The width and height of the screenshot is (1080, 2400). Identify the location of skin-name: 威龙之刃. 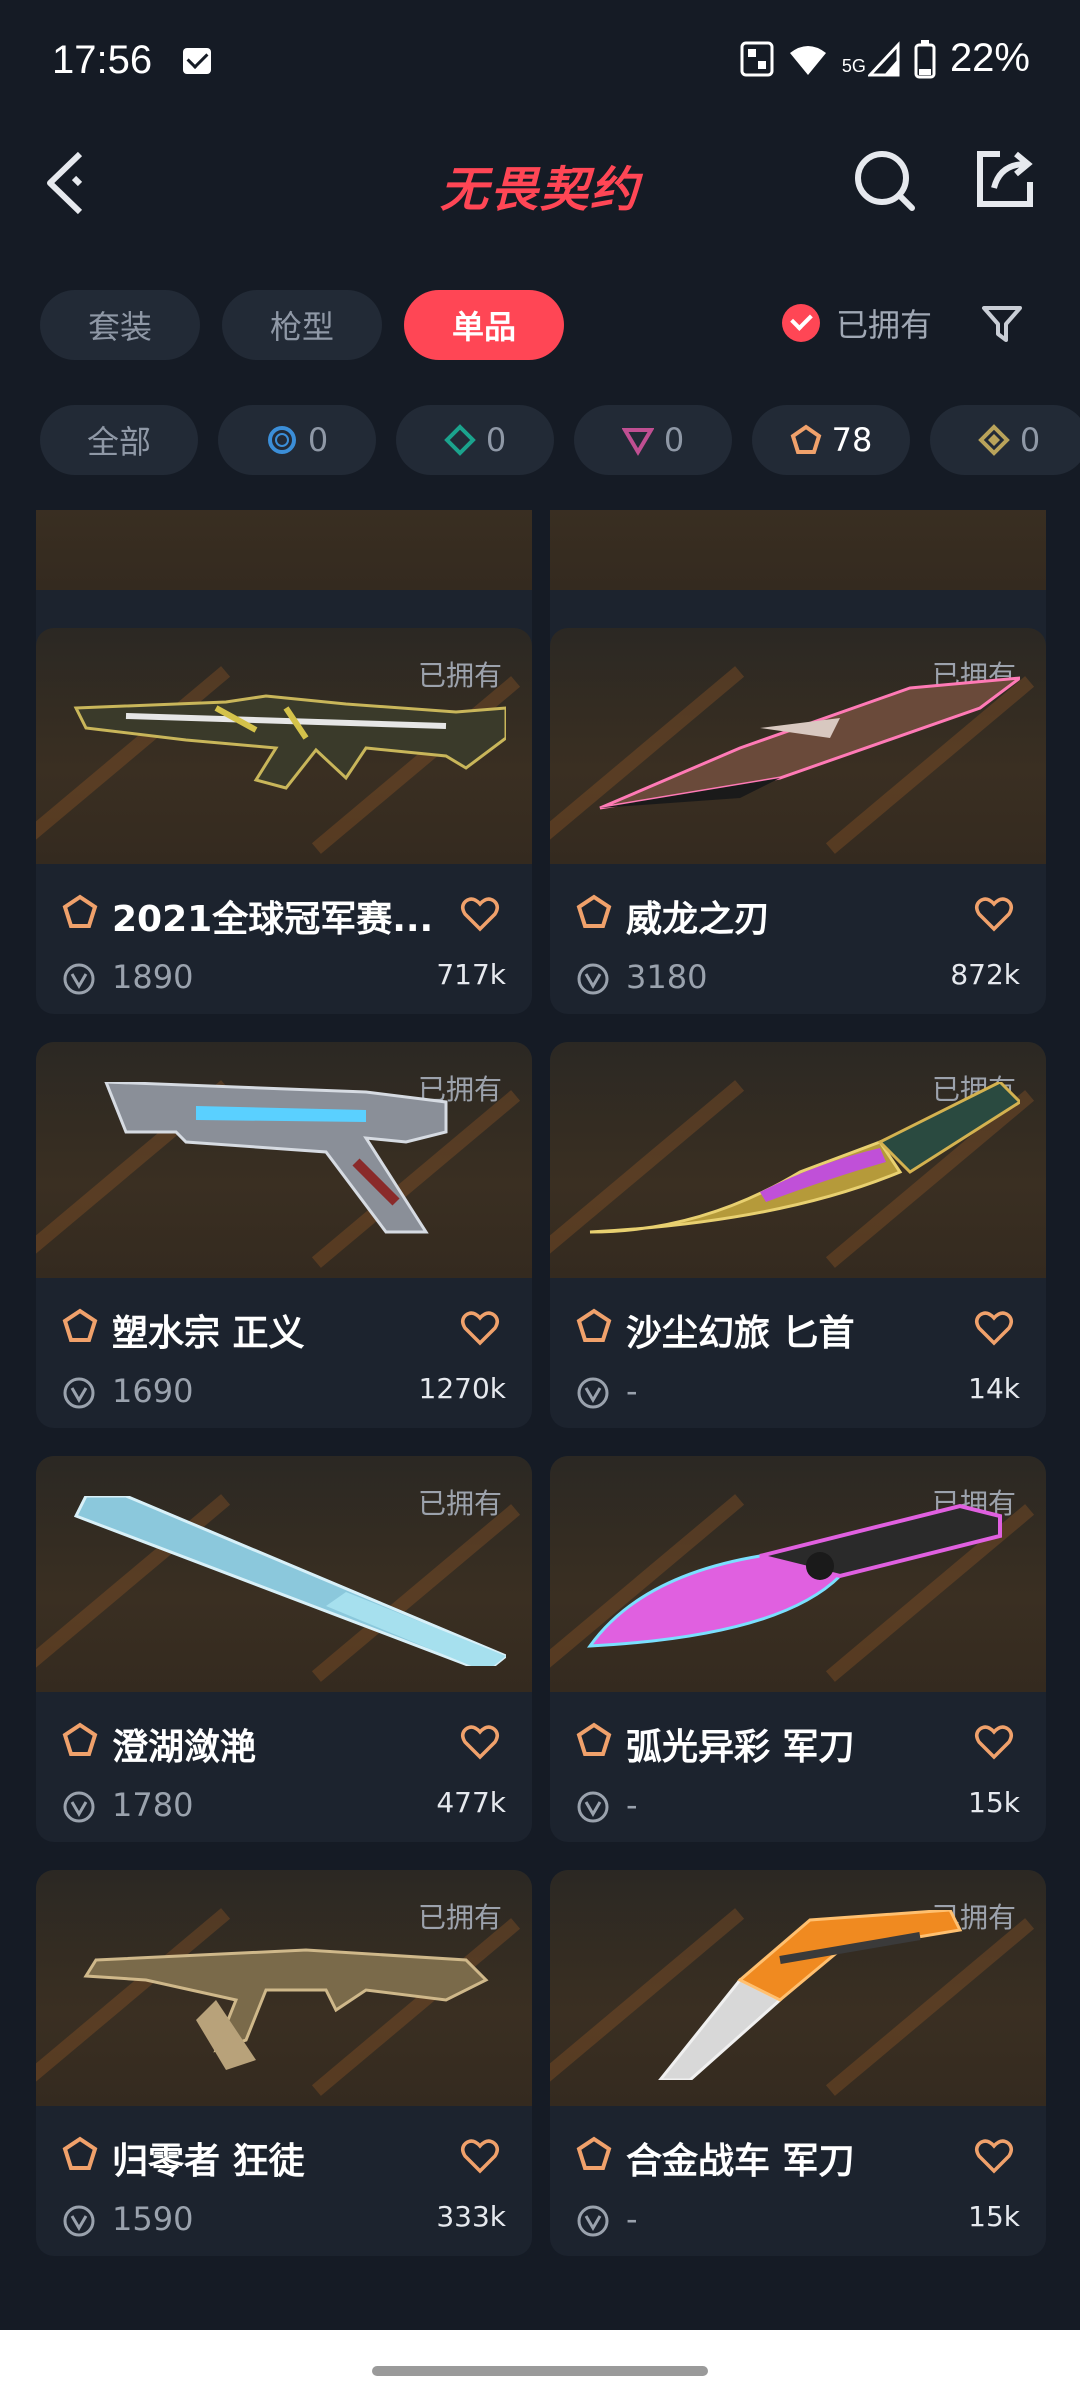
(698, 919).